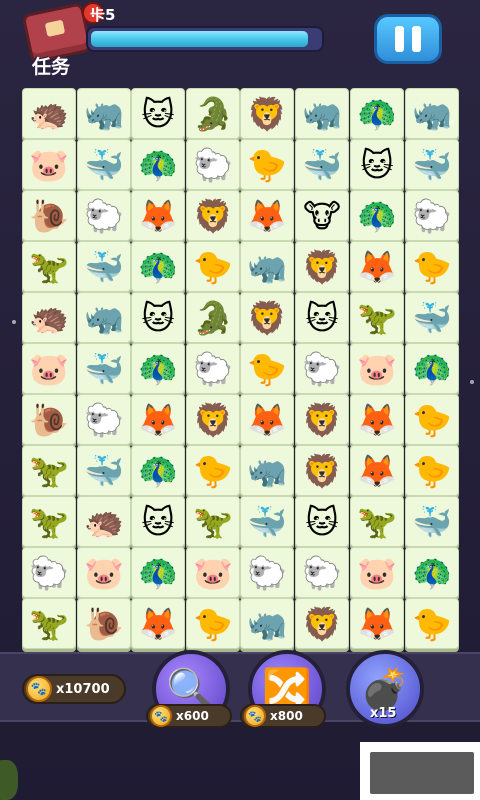 Image resolution: width=480 pixels, height=800 pixels. What do you see at coordinates (408, 39) in the screenshot?
I see `pause-button` at bounding box center [408, 39].